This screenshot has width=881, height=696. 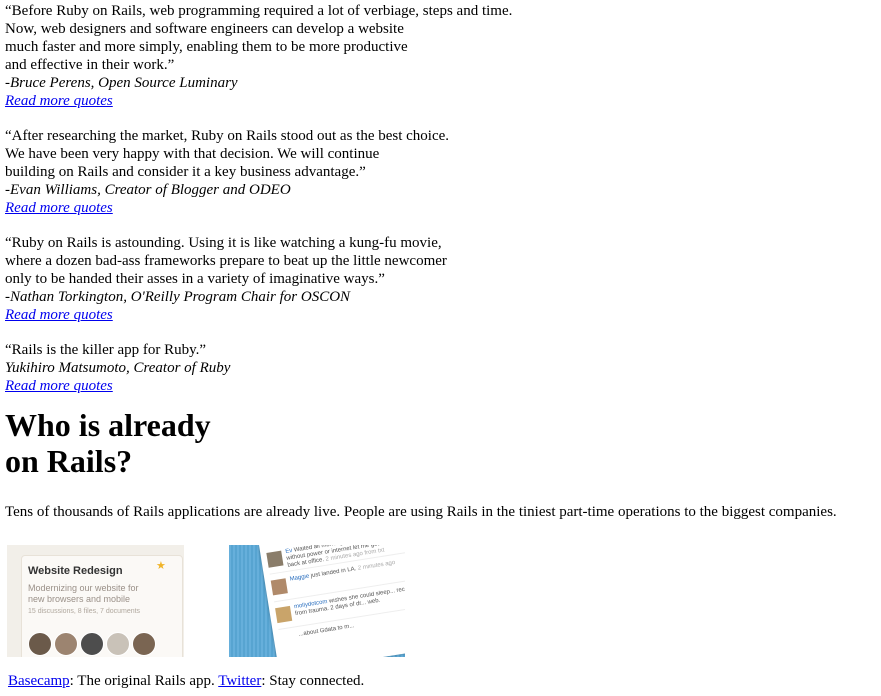 I want to click on avatar-row, so click(x=92, y=644).